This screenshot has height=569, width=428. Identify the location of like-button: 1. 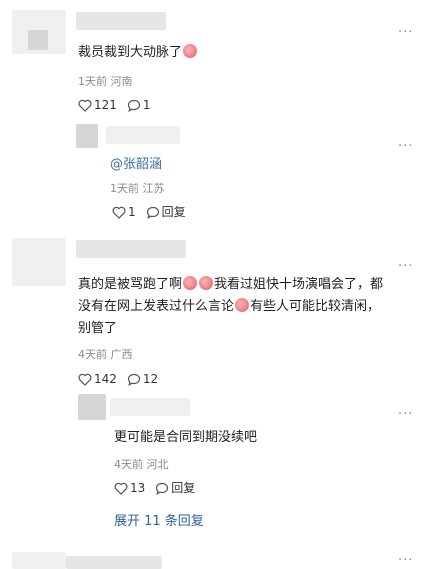
(124, 212).